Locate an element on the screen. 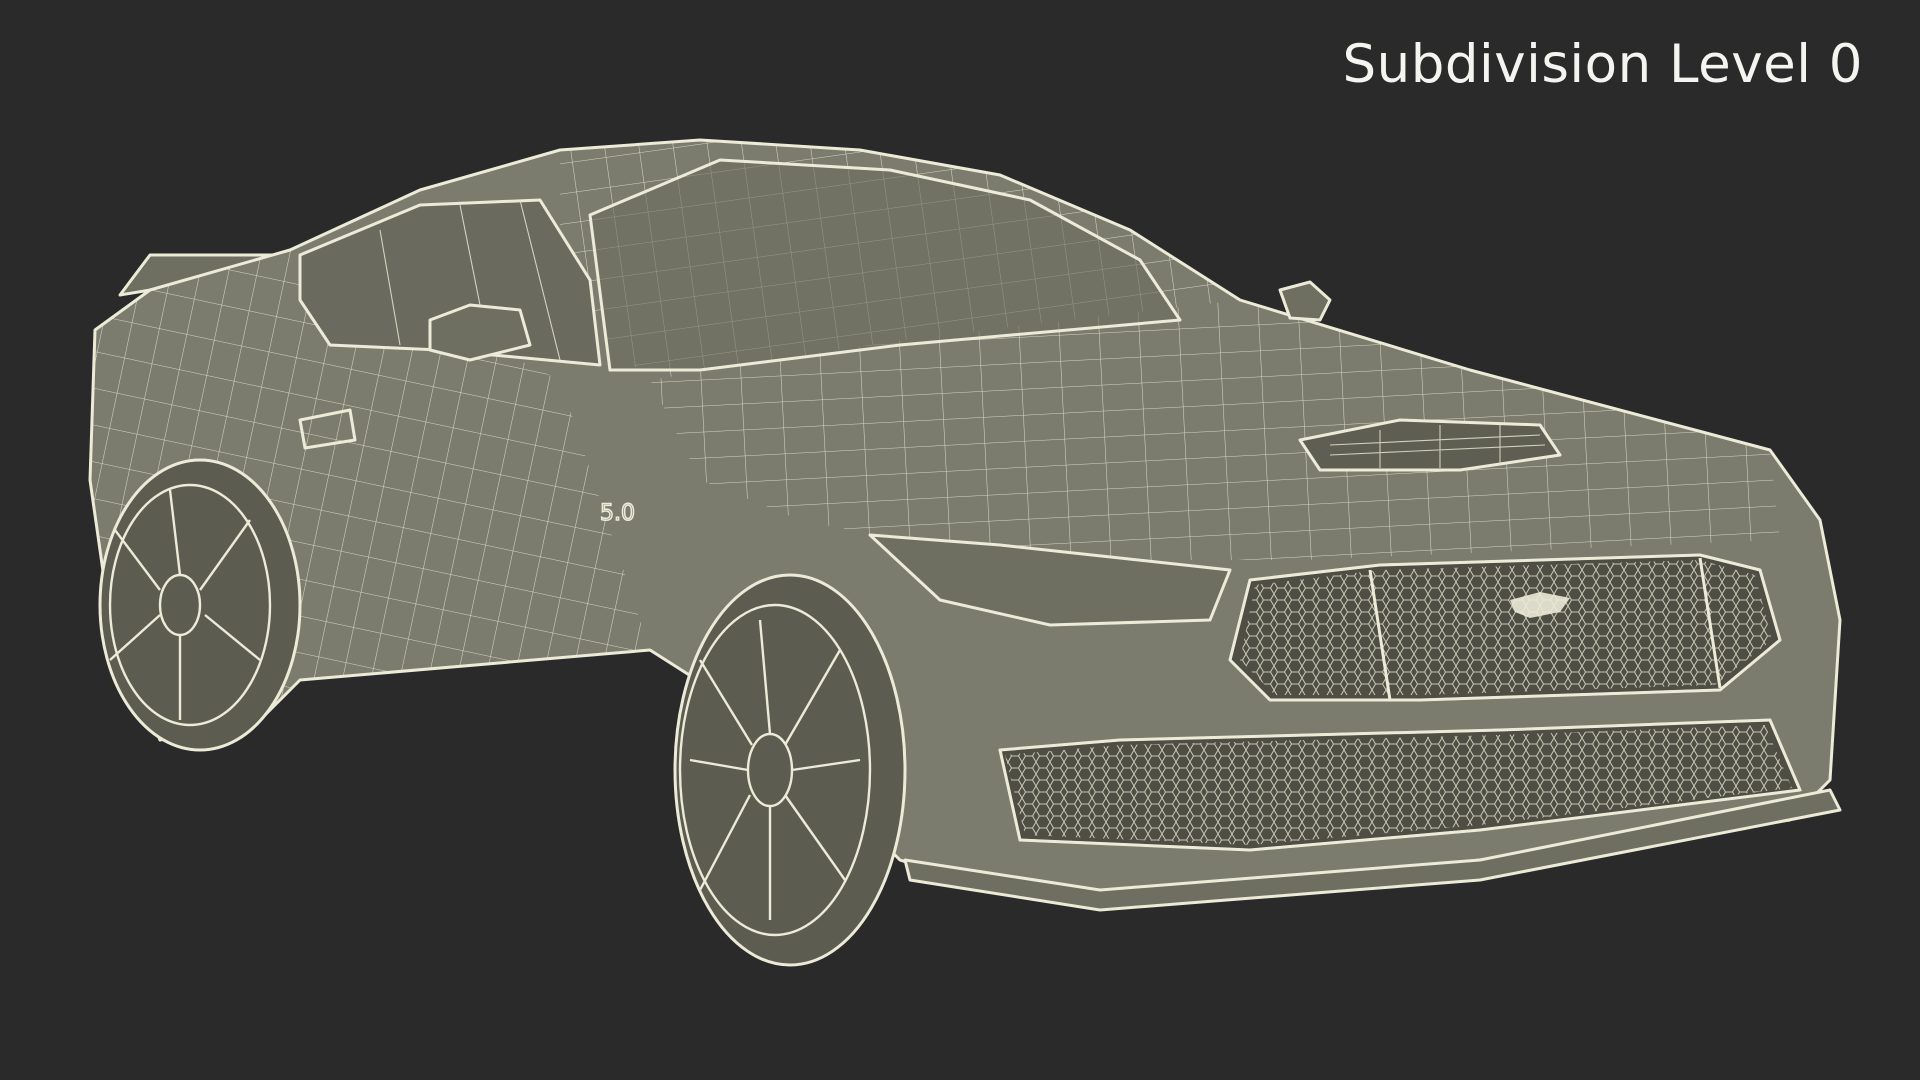 This screenshot has height=1080, width=1920. fender-badge: 5.0 is located at coordinates (617, 513).